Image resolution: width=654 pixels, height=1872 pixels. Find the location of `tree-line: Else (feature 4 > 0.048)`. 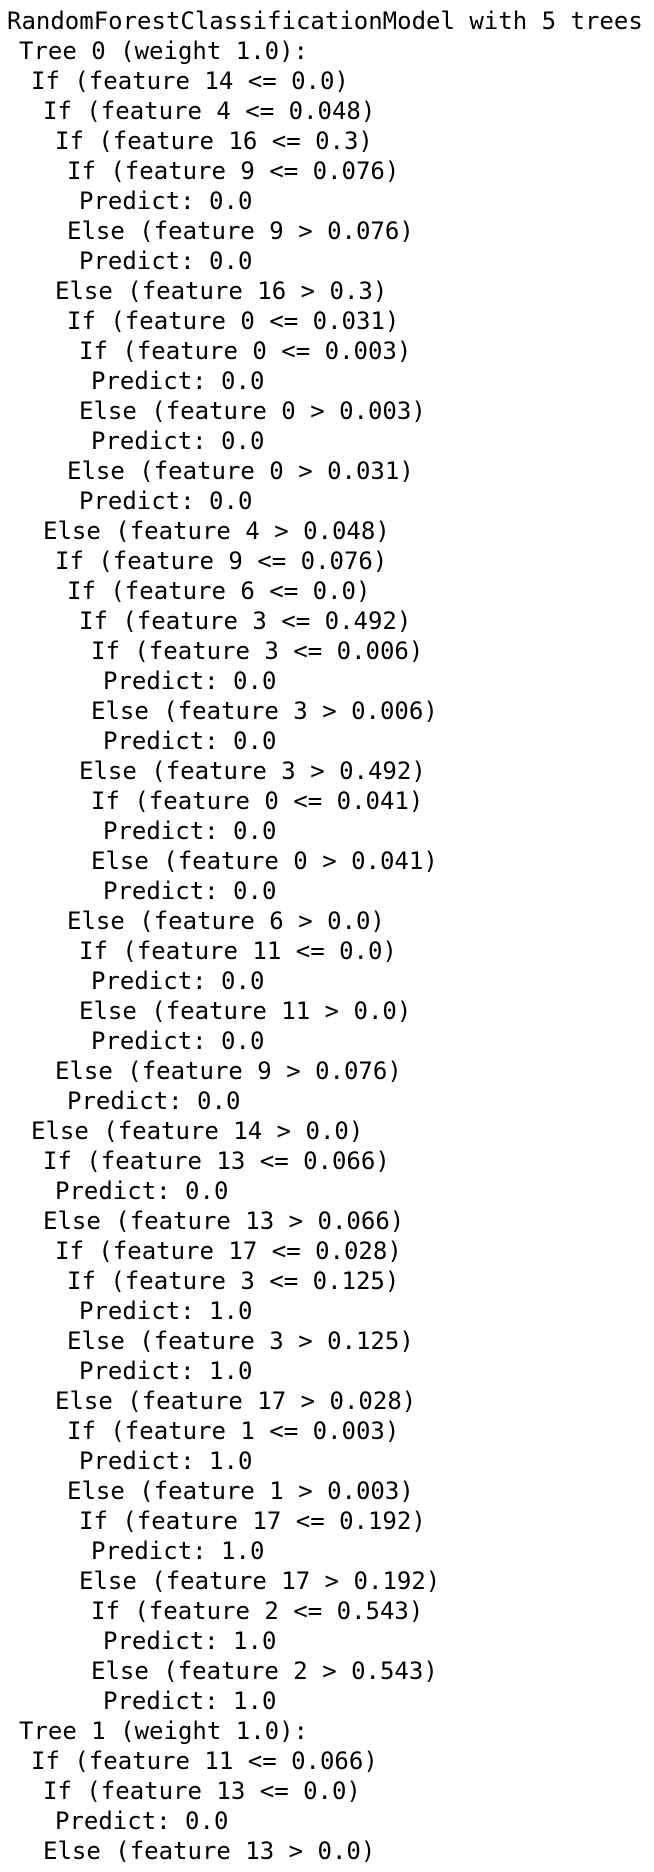

tree-line: Else (feature 4 > 0.048) is located at coordinates (216, 531).